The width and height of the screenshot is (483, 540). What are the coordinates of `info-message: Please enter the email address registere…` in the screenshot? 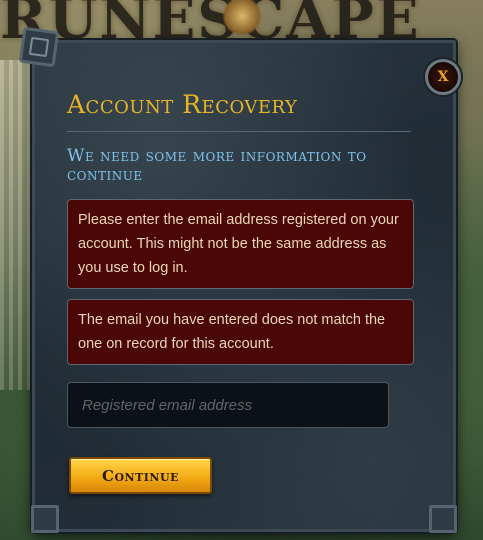 It's located at (240, 244).